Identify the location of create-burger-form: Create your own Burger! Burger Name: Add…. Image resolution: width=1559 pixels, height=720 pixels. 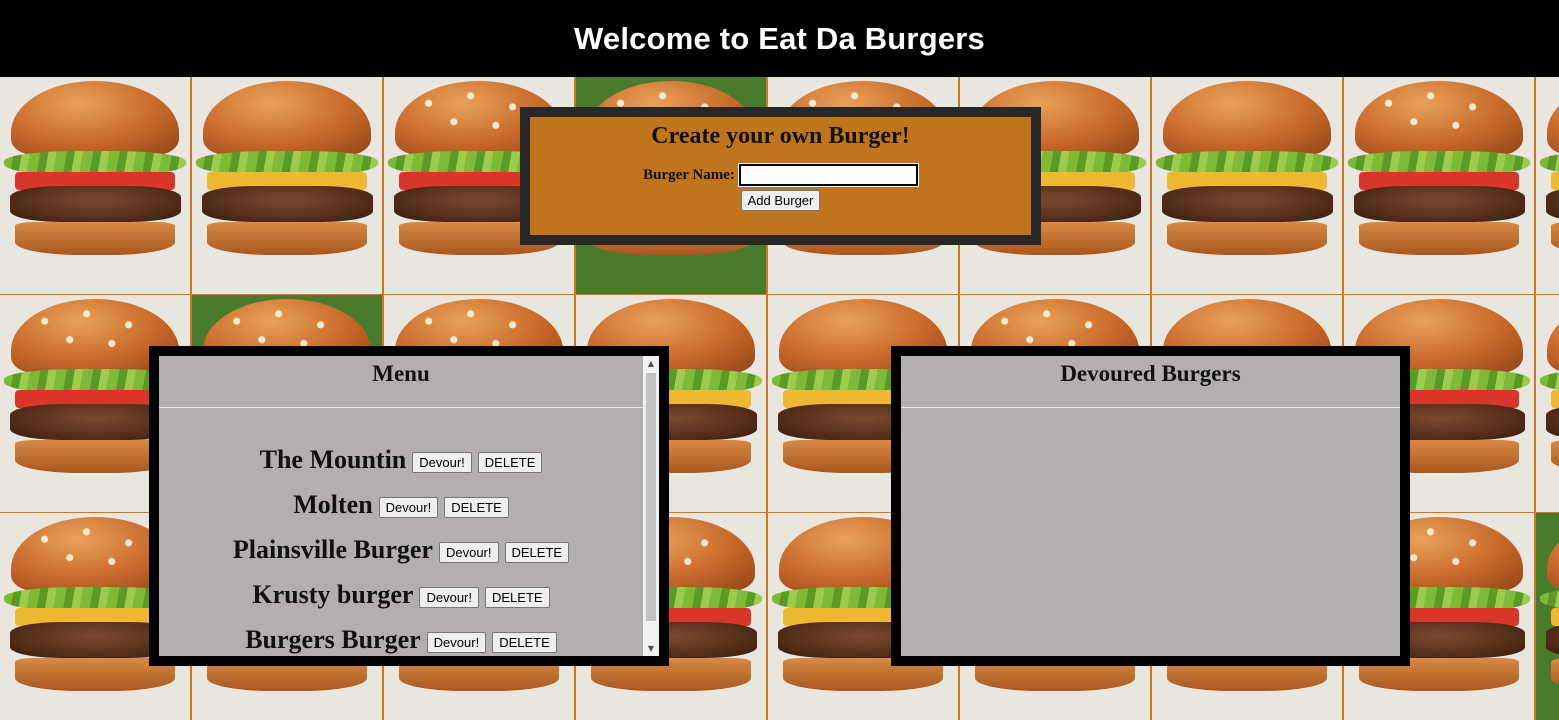
(780, 176).